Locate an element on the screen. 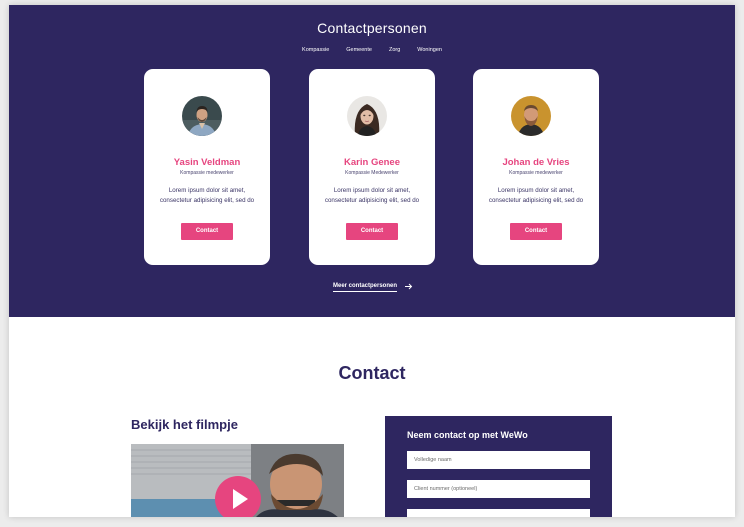 This screenshot has height=527, width=744. card-name: Karin Genee is located at coordinates (372, 162).